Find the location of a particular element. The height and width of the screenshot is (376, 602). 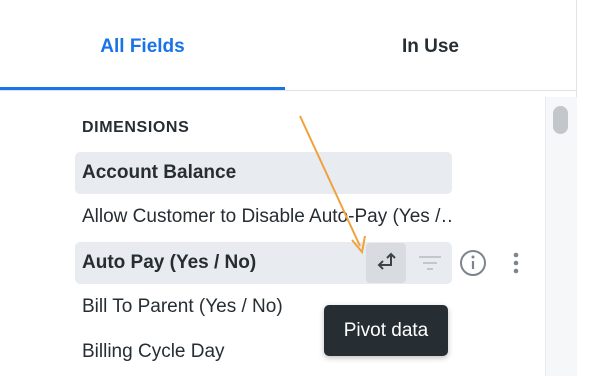

tab-all-fields: All Fields is located at coordinates (142, 45).